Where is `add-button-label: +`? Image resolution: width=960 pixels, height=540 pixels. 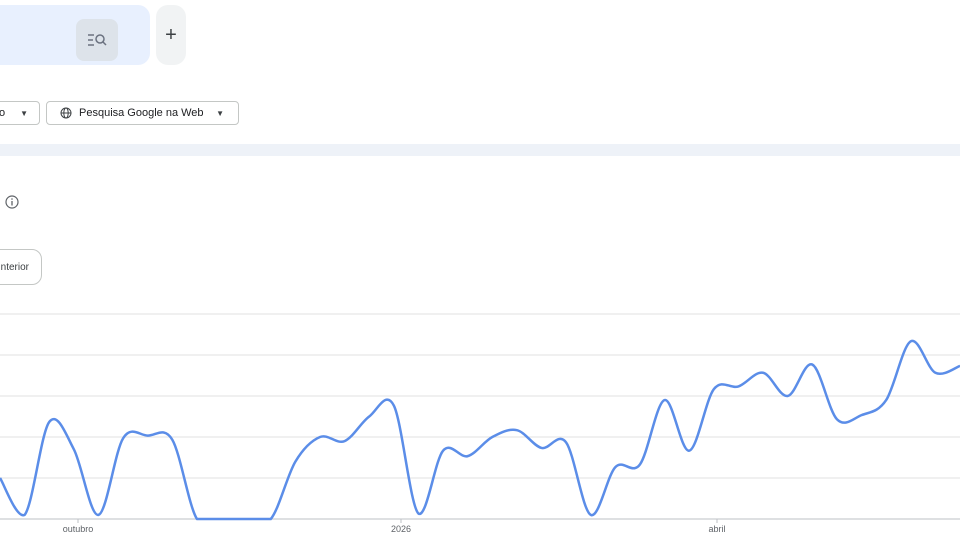
add-button-label: + is located at coordinates (171, 34).